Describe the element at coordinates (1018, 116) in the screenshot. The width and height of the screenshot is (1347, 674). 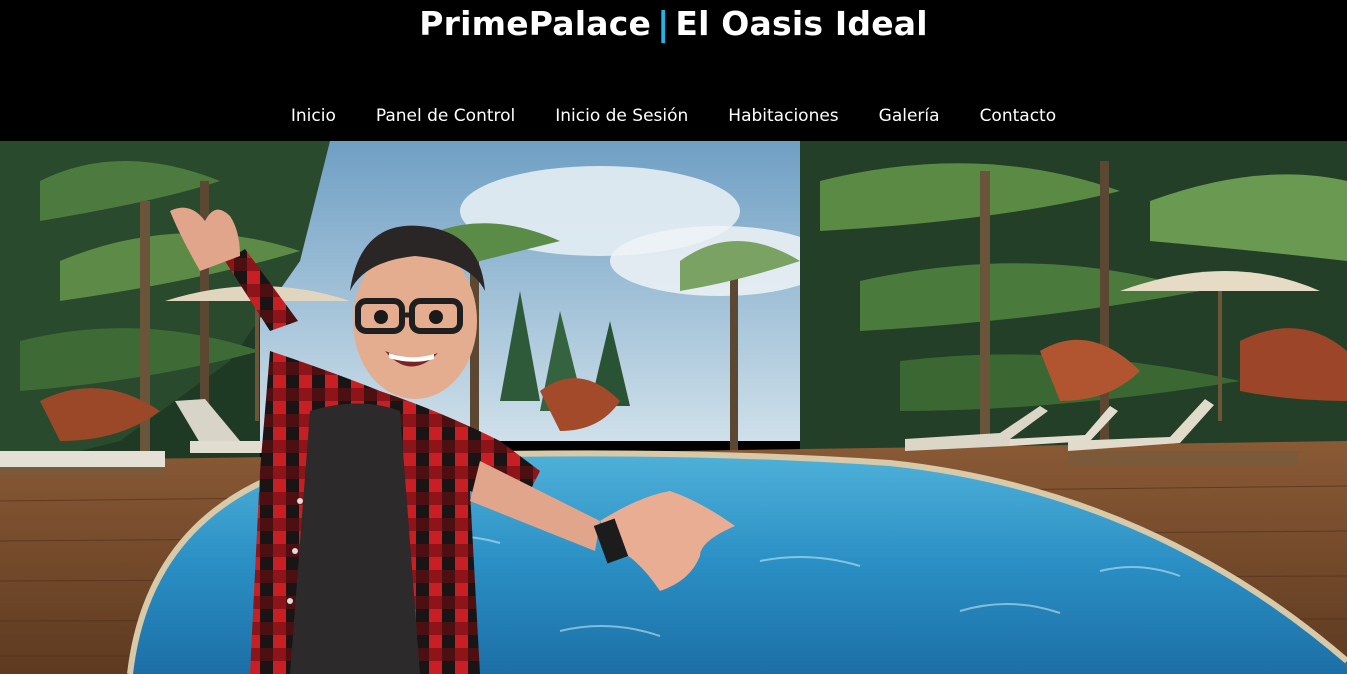
I see `nav-item-contacto: Contacto` at that location.